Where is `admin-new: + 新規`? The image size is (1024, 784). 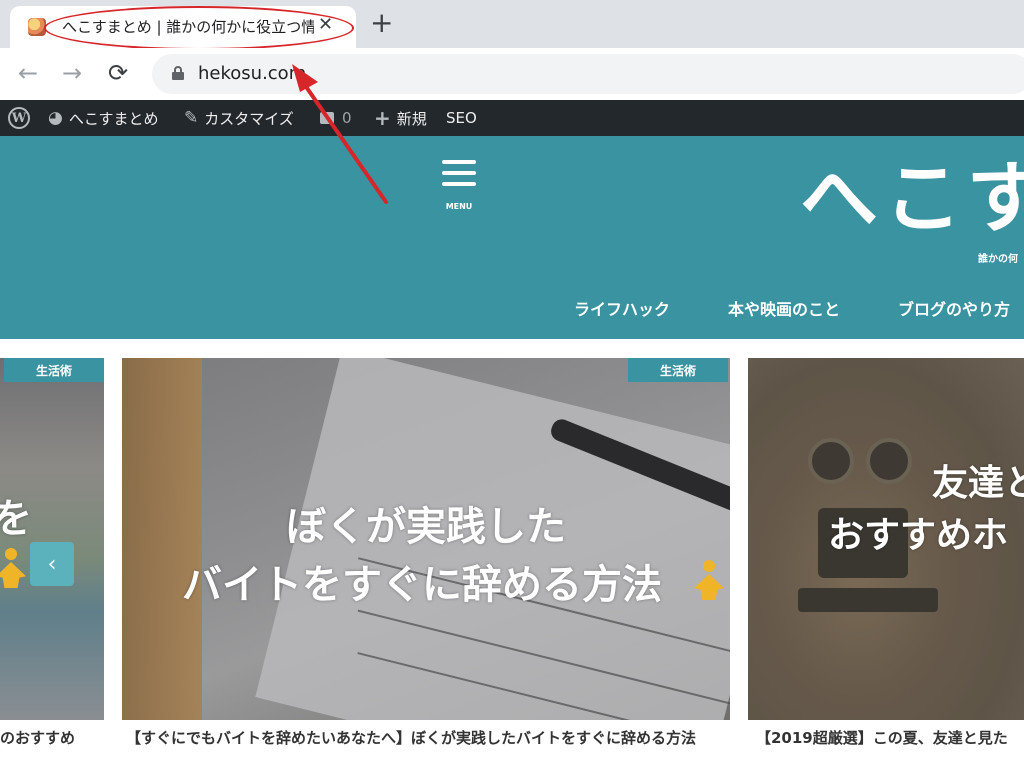
admin-new: + 新規 is located at coordinates (400, 118).